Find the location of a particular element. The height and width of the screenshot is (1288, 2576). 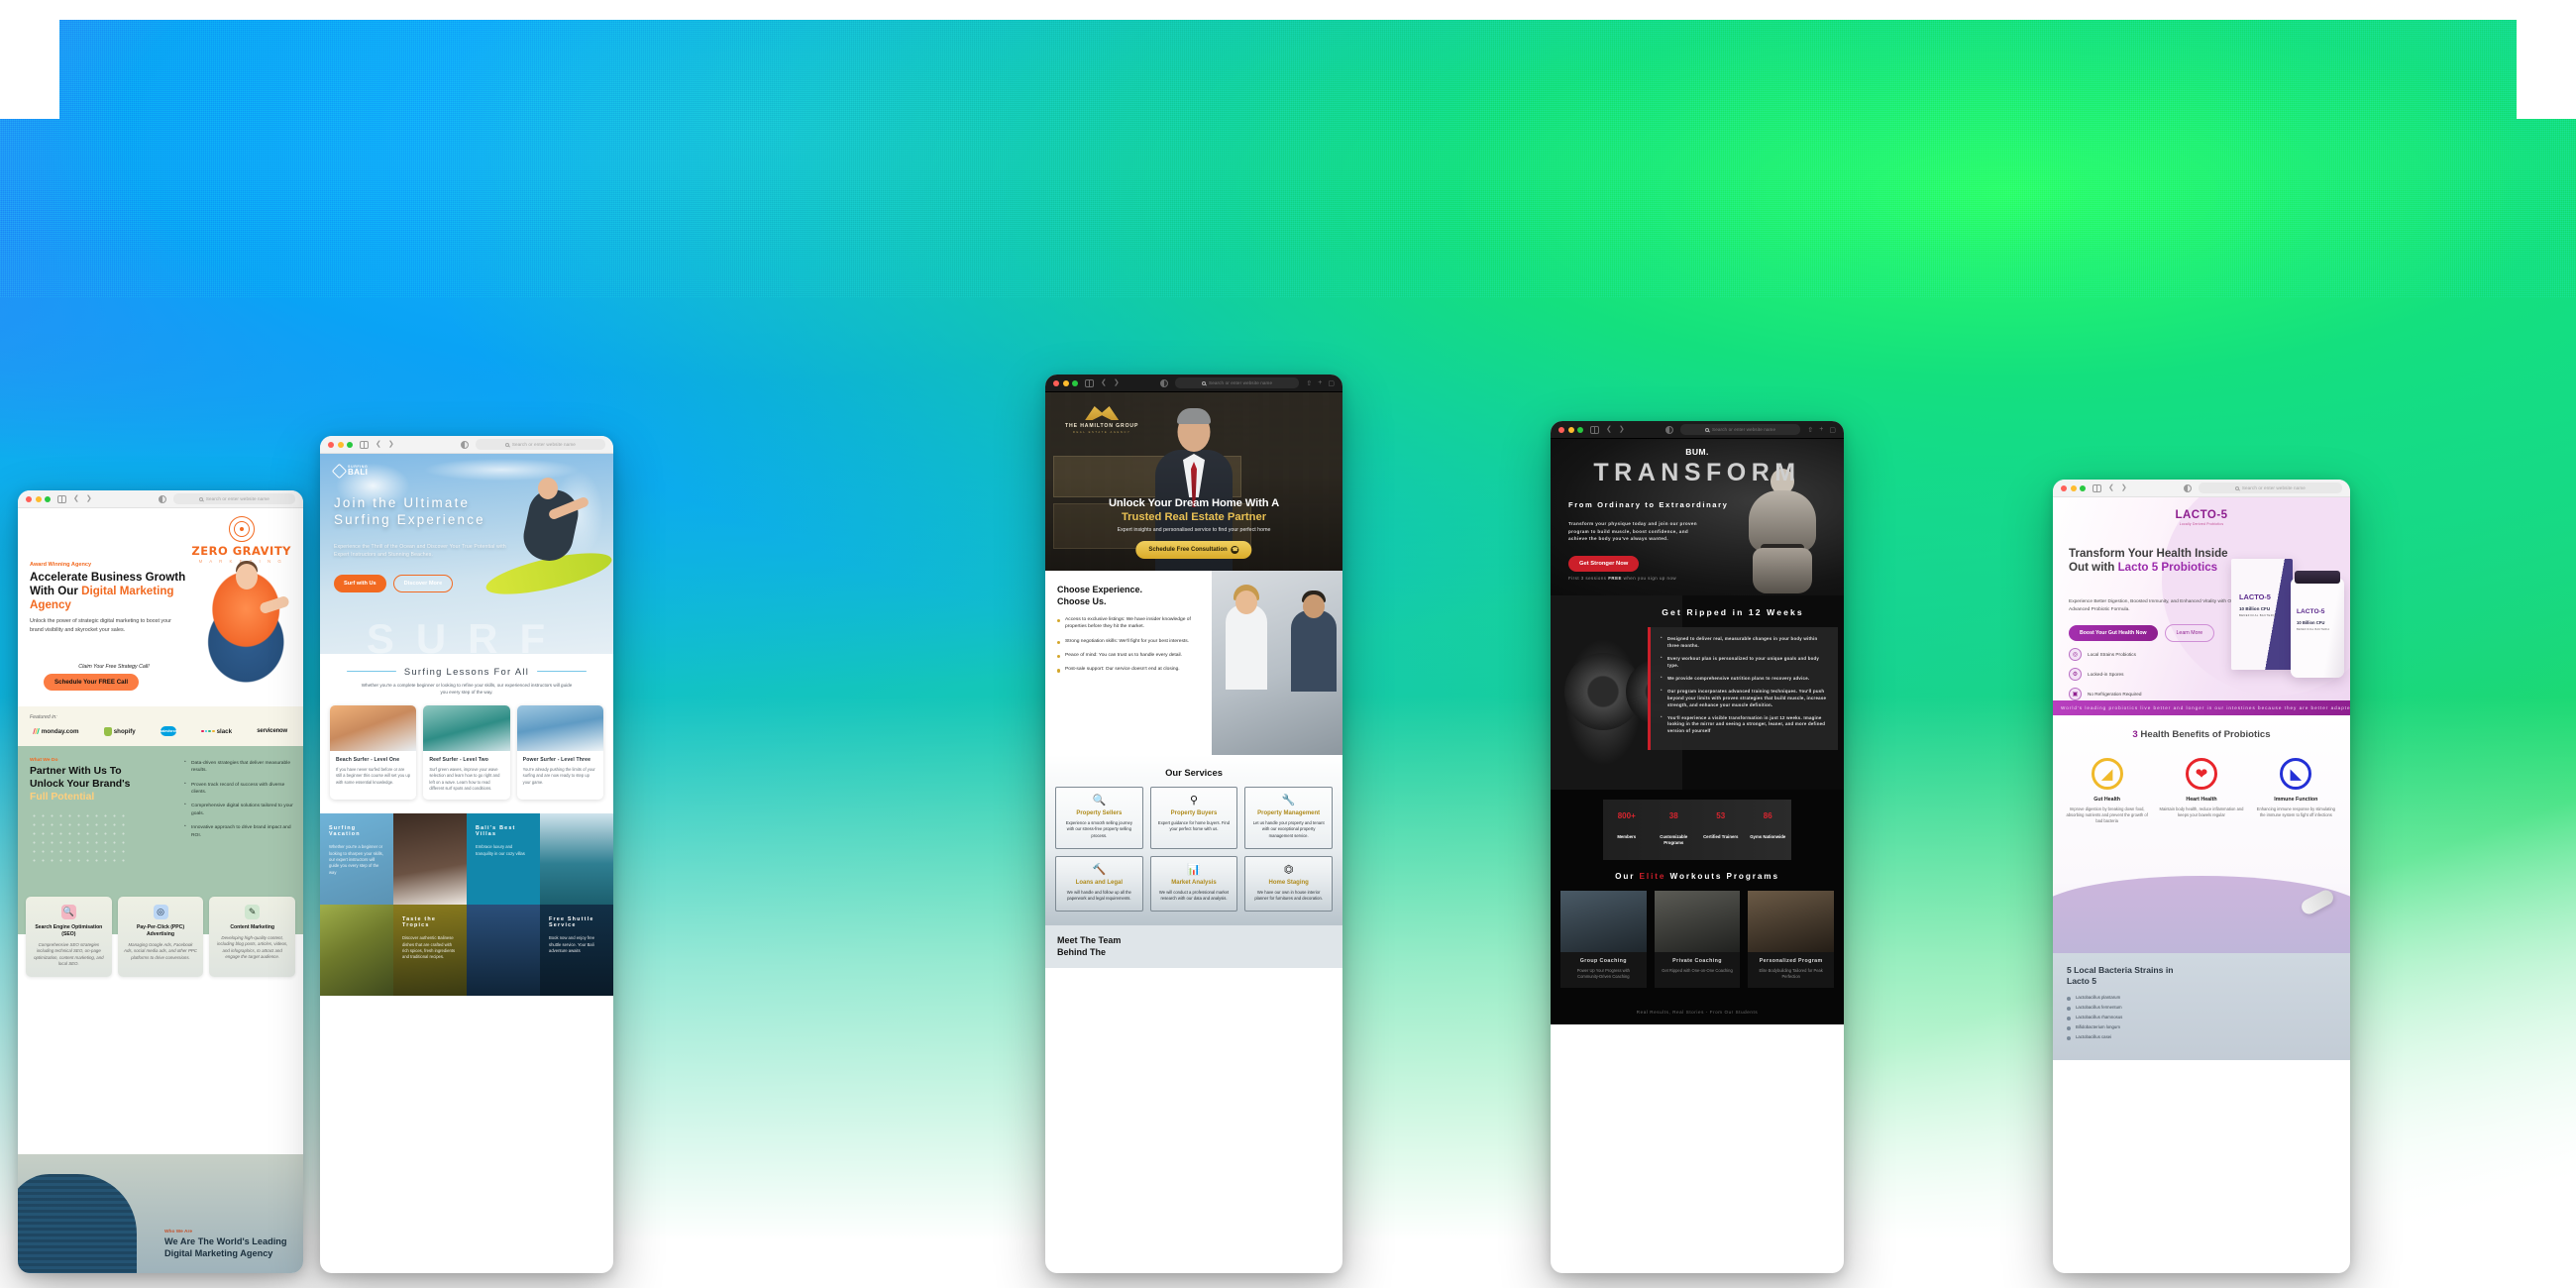

logo: LACTO-5 Locally Derived Probiotics is located at coordinates (2201, 517).